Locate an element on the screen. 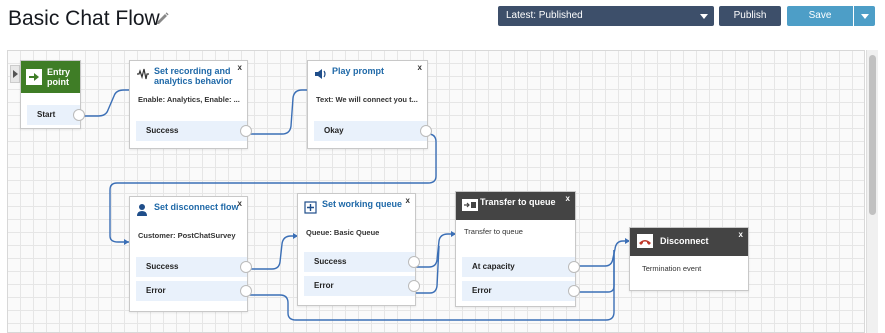 Image resolution: width=885 pixels, height=333 pixels. block-description: Termination event is located at coordinates (672, 268).